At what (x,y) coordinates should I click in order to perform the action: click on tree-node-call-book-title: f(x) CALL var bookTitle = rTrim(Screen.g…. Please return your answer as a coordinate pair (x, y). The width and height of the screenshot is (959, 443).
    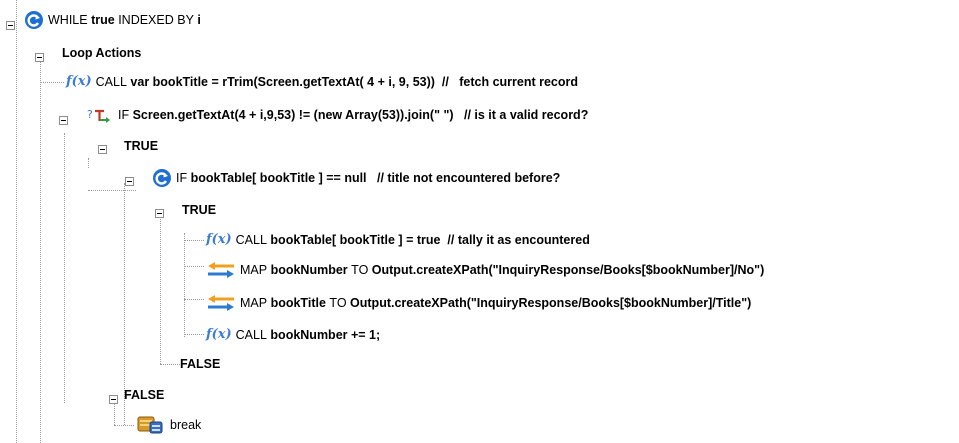
    Looking at the image, I should click on (322, 82).